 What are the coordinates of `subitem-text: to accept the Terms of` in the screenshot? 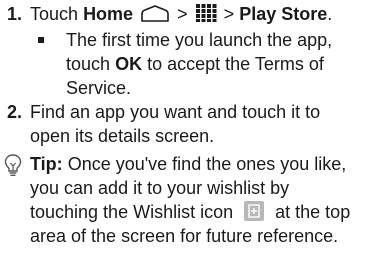 It's located at (235, 64).